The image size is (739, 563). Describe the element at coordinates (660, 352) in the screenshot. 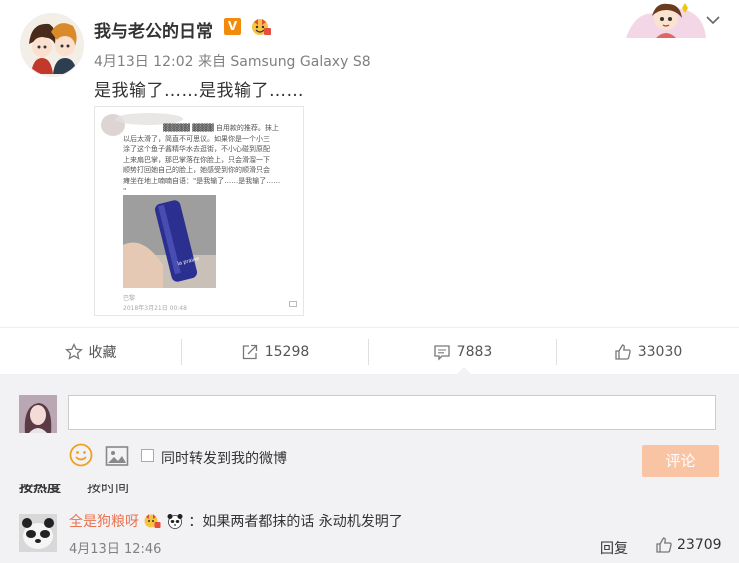

I see `like-count: 33030` at that location.